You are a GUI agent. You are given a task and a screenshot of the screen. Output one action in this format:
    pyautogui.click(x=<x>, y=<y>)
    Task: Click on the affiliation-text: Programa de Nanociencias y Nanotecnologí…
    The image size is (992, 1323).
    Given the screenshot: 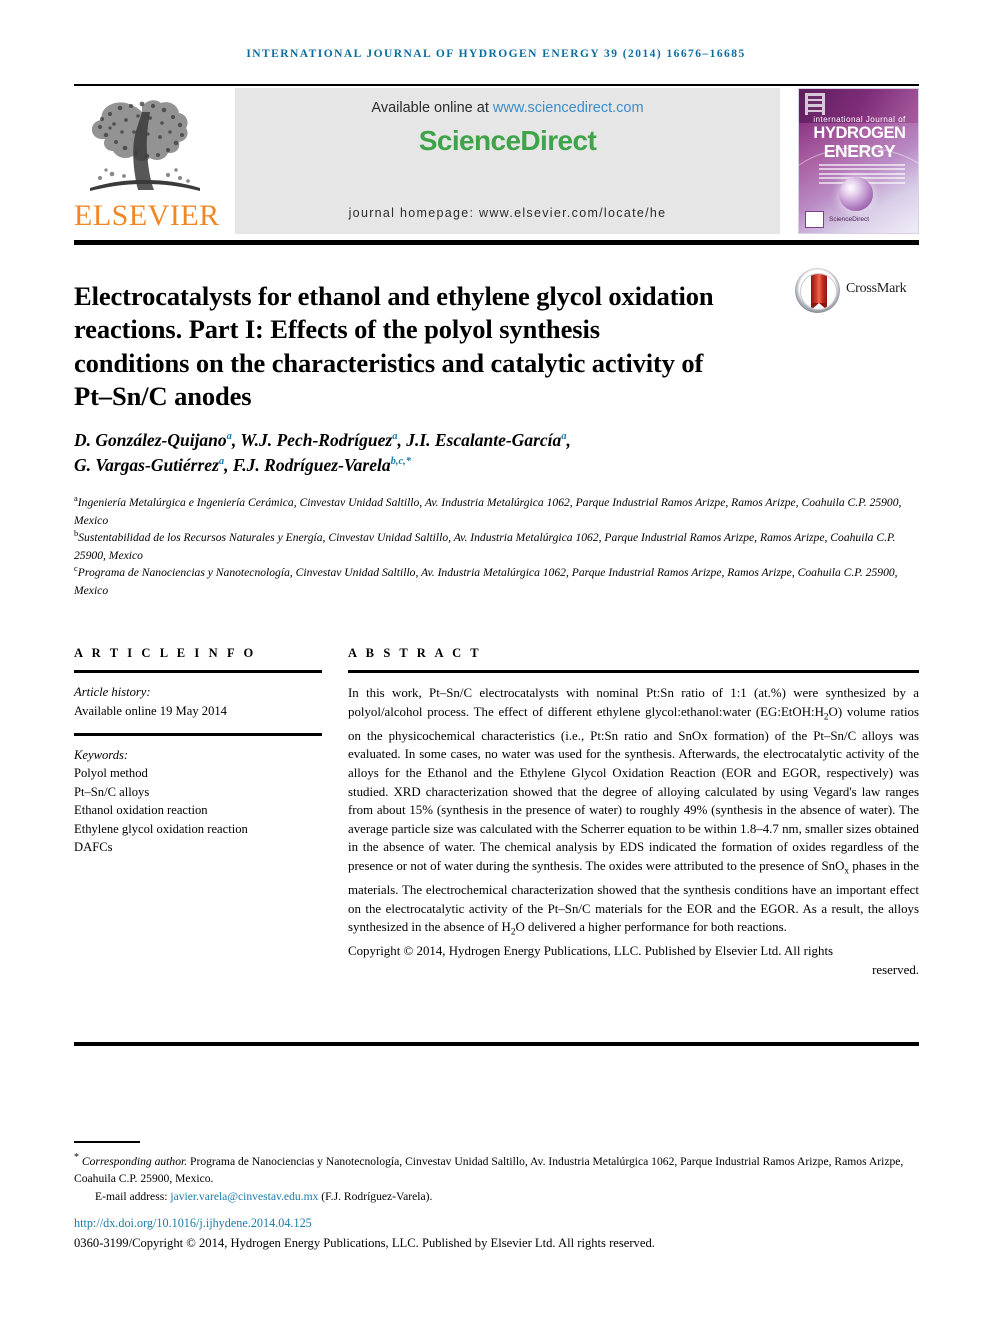 What is the action you would take?
    pyautogui.click(x=486, y=581)
    